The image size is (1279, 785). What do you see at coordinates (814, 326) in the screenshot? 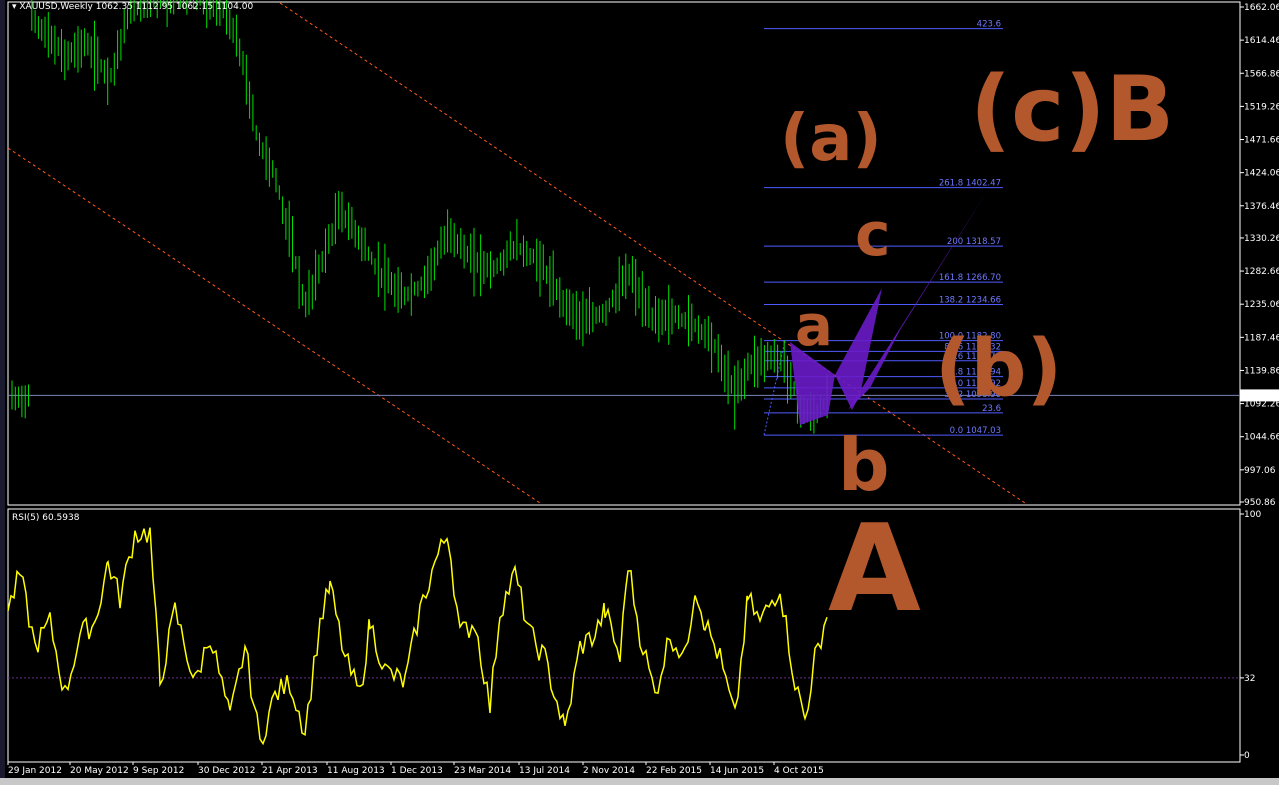
I see `annotation-a: a` at bounding box center [814, 326].